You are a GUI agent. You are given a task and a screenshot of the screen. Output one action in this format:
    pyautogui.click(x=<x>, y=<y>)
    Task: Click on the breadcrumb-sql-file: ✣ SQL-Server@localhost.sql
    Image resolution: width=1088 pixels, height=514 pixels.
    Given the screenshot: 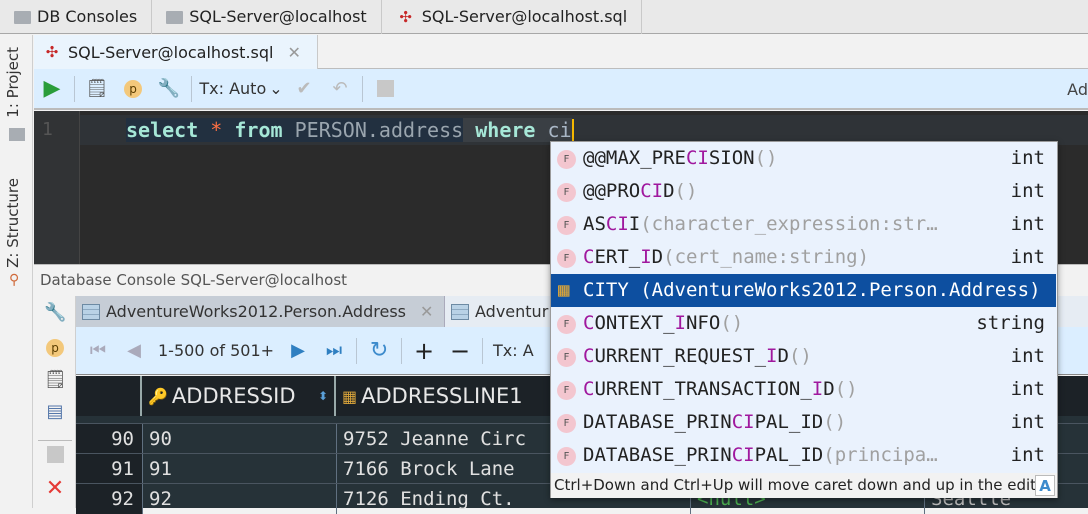 What is the action you would take?
    pyautogui.click(x=512, y=17)
    